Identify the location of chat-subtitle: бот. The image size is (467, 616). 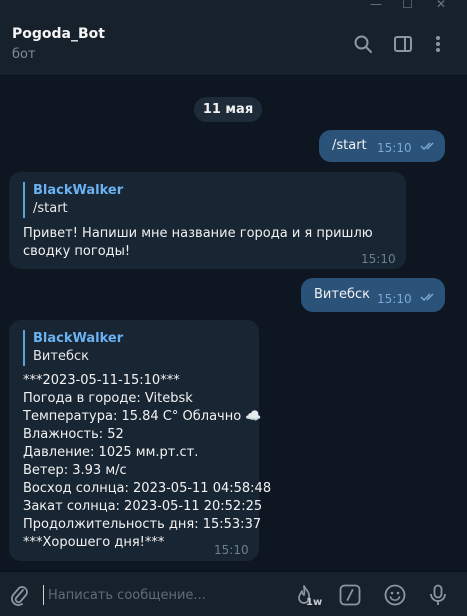
(24, 54).